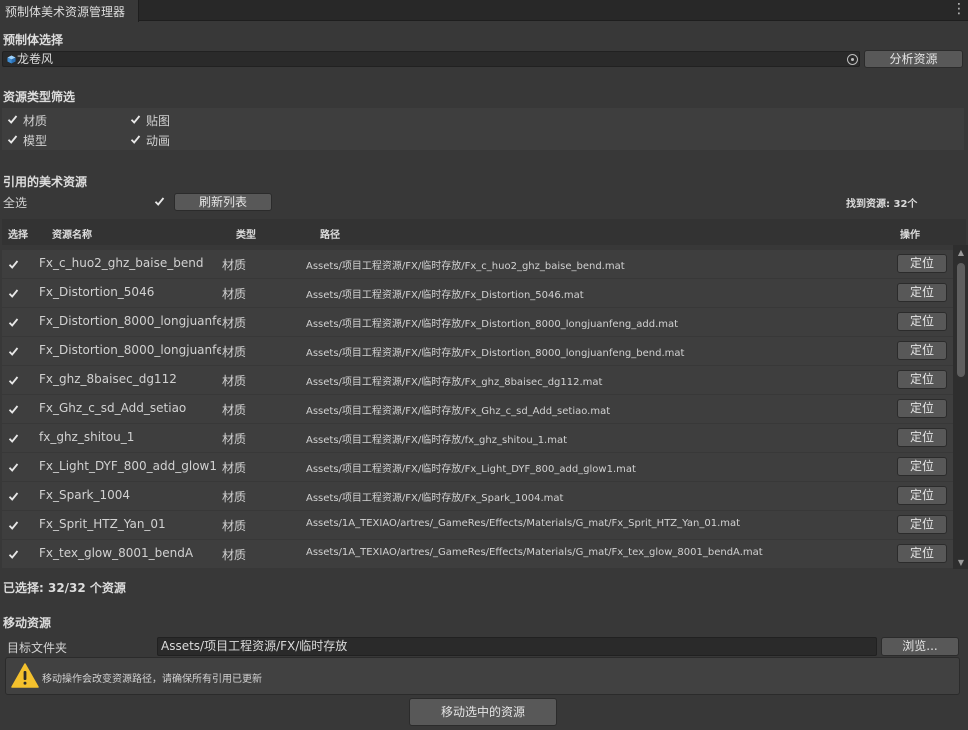  Describe the element at coordinates (37, 648) in the screenshot. I see `target-folder-label: 目标文件夹` at that location.